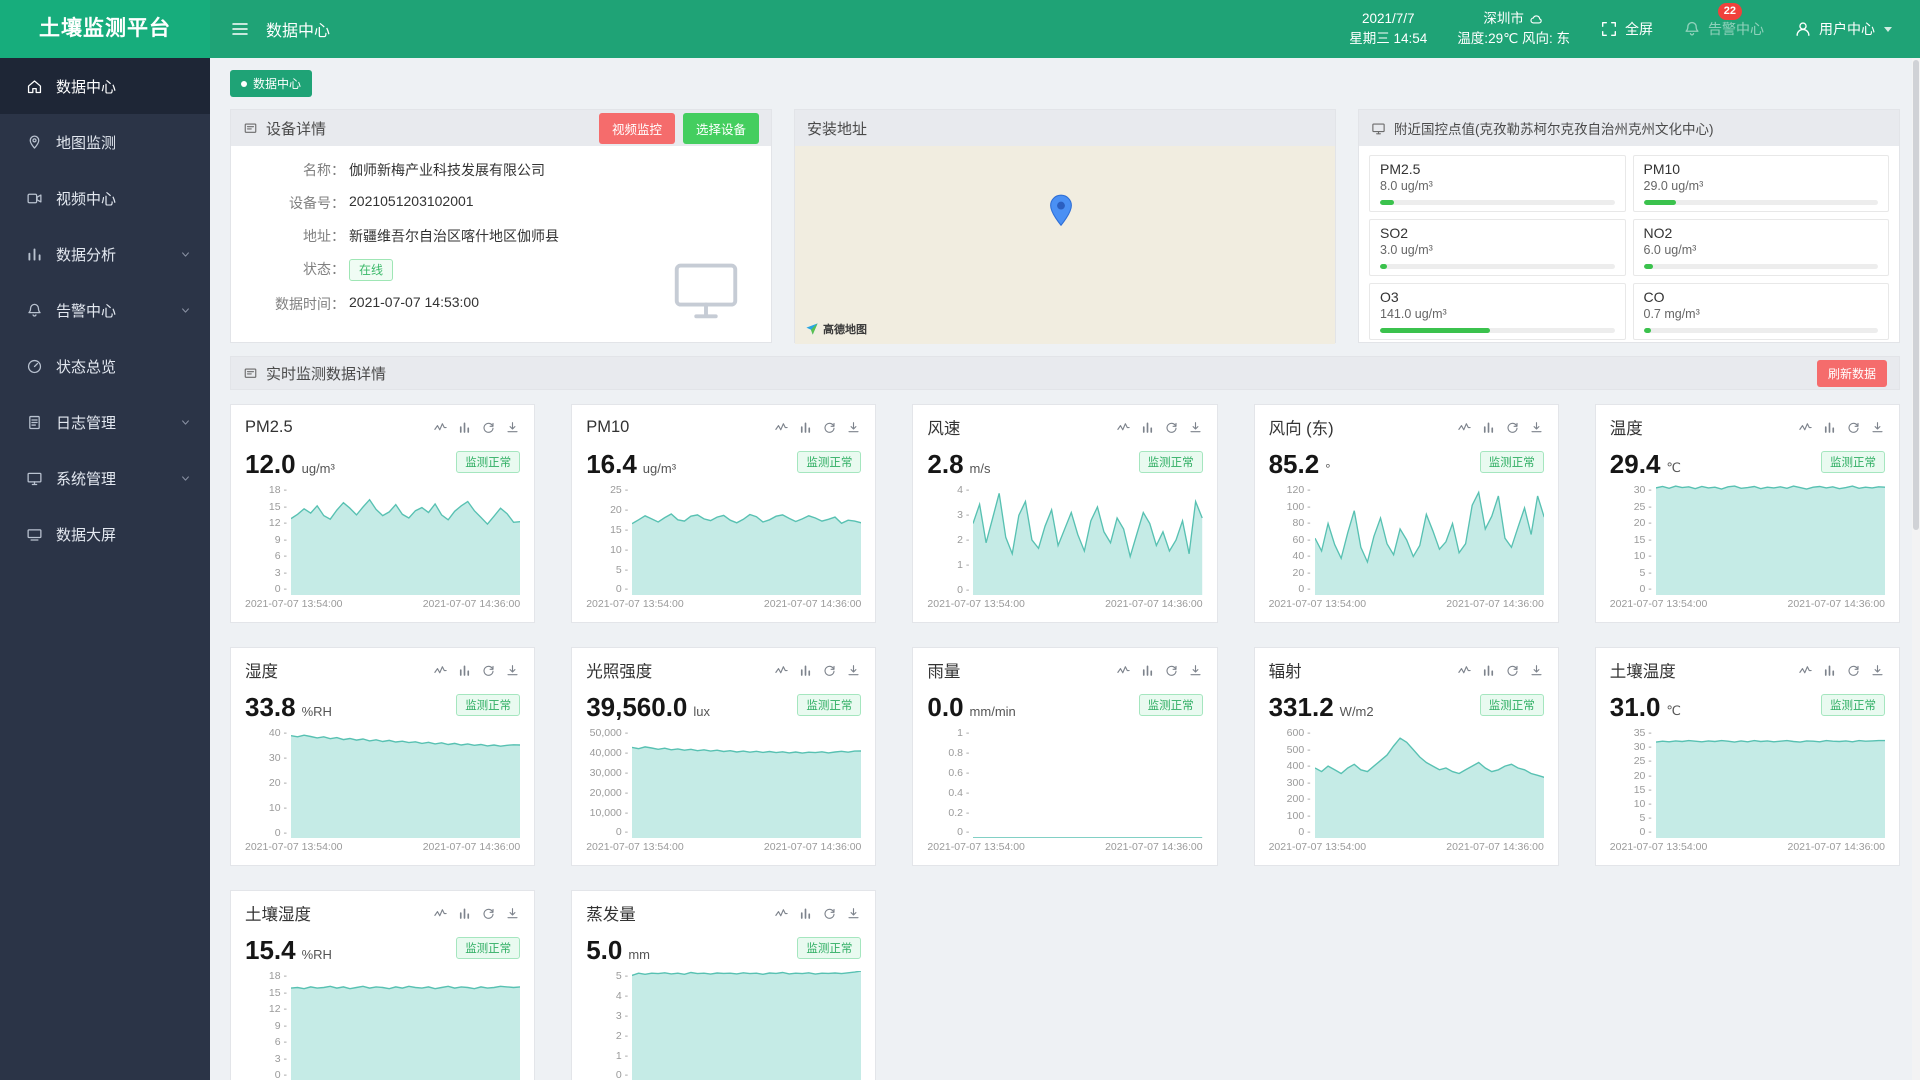 Image resolution: width=1920 pixels, height=1080 pixels. I want to click on y-tick-label: 0 -, so click(963, 589).